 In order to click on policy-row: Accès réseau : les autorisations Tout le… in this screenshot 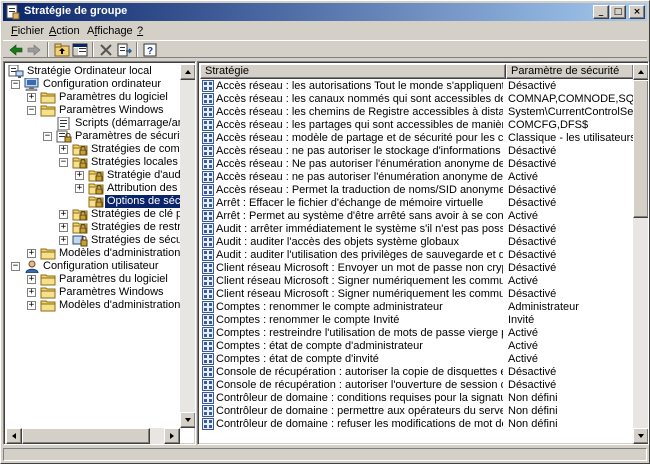, I will do `click(416, 86)`.